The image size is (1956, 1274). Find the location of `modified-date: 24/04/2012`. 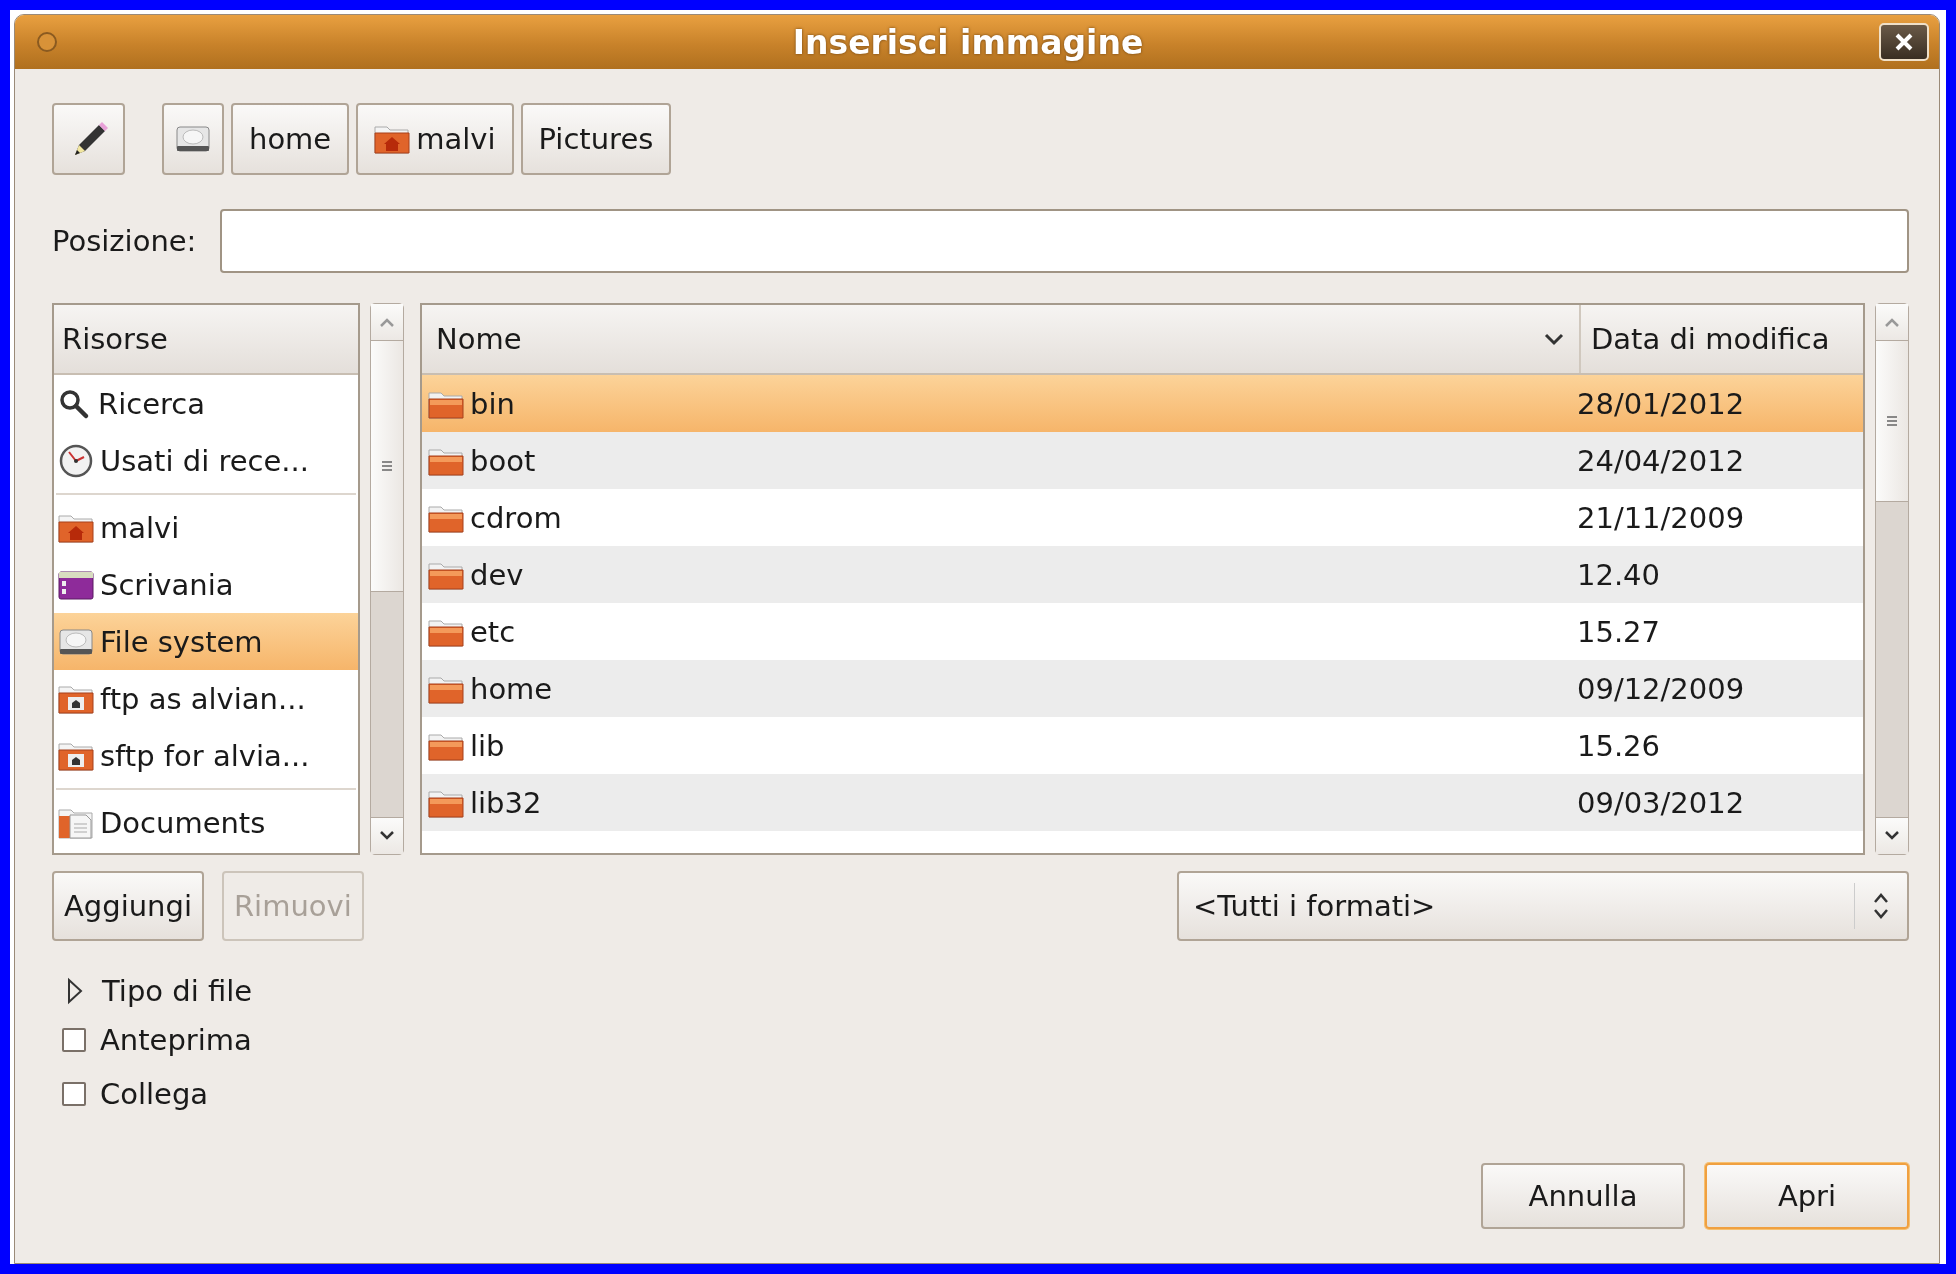

modified-date: 24/04/2012 is located at coordinates (1661, 460).